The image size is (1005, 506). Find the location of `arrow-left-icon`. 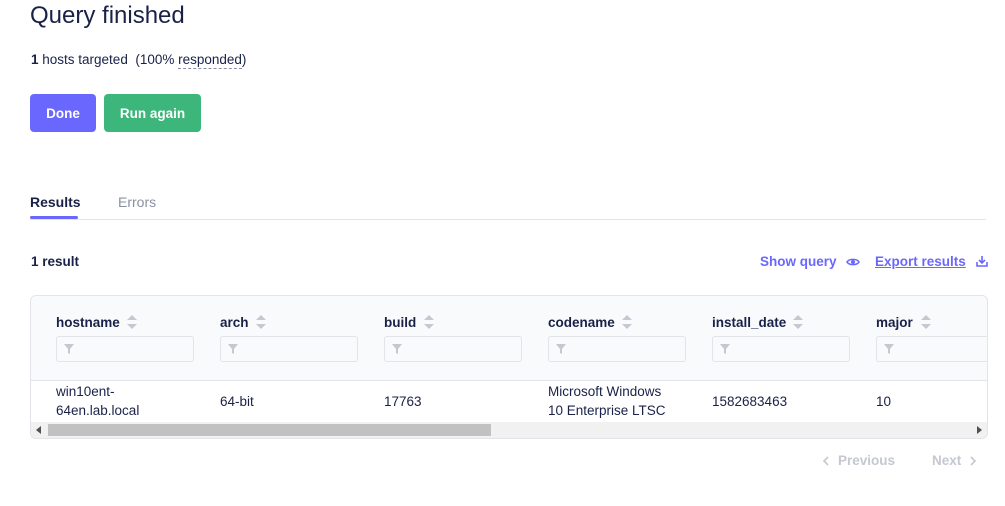

arrow-left-icon is located at coordinates (38, 430).